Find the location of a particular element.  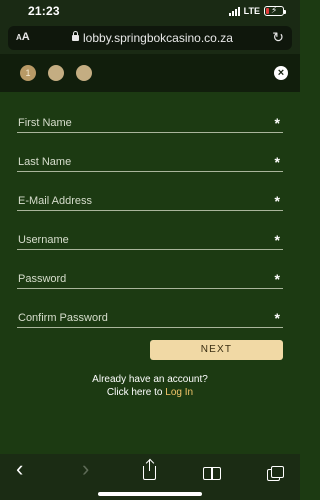

confirm-password-field: Confirm Password * is located at coordinates (150, 316).